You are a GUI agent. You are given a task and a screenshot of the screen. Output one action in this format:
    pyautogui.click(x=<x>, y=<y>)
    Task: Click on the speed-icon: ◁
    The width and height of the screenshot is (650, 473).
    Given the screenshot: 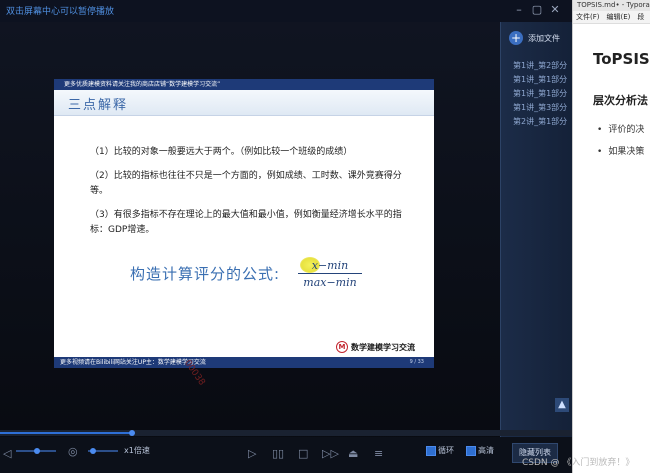 What is the action you would take?
    pyautogui.click(x=7, y=453)
    